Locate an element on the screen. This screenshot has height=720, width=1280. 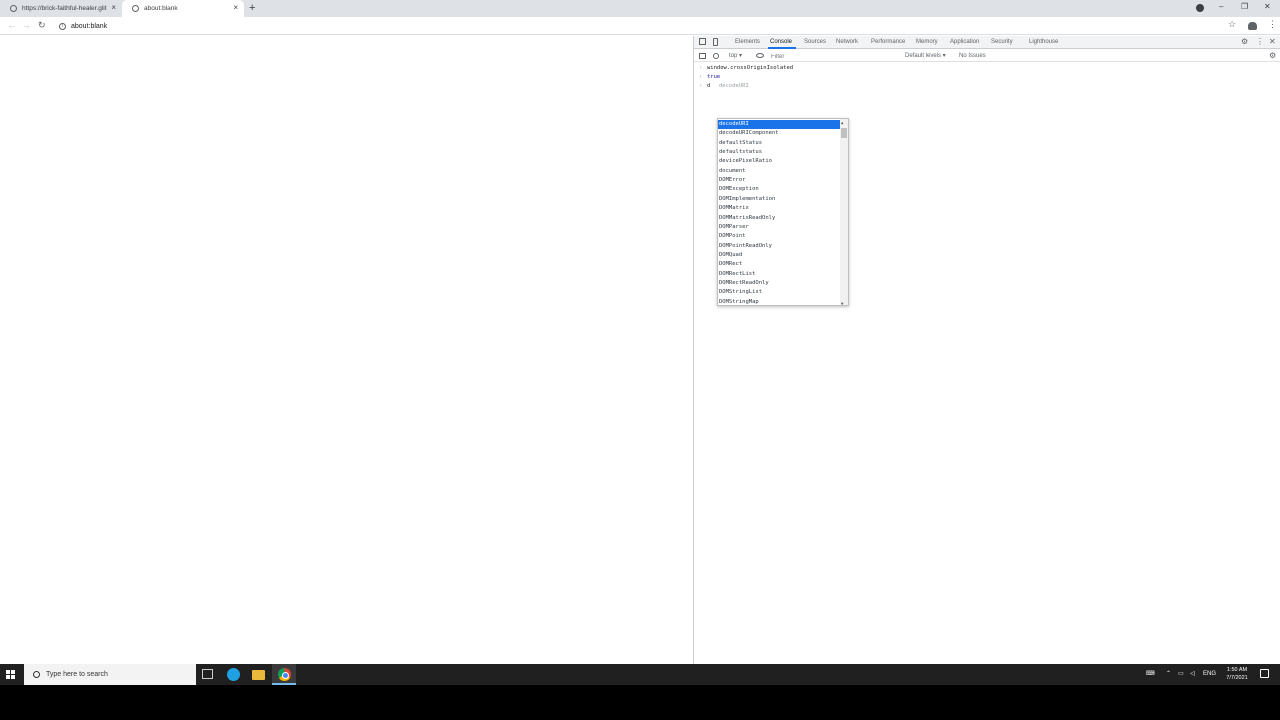
tab-network: Network is located at coordinates (847, 42).